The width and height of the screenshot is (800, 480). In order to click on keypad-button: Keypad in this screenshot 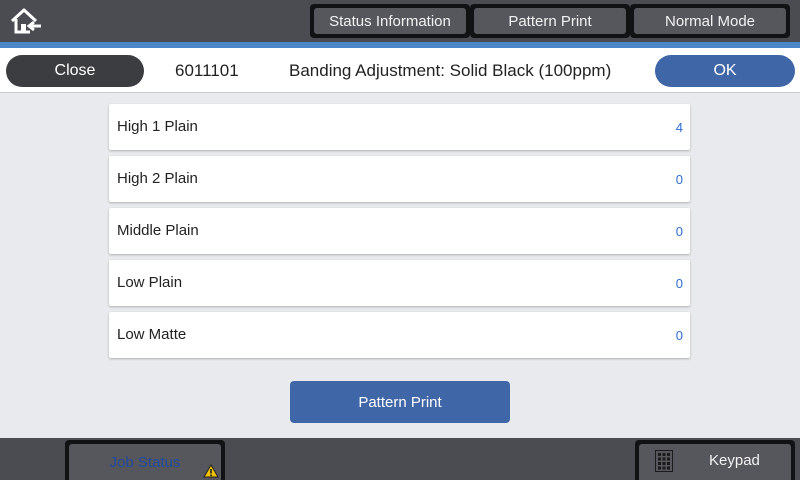, I will do `click(715, 460)`.